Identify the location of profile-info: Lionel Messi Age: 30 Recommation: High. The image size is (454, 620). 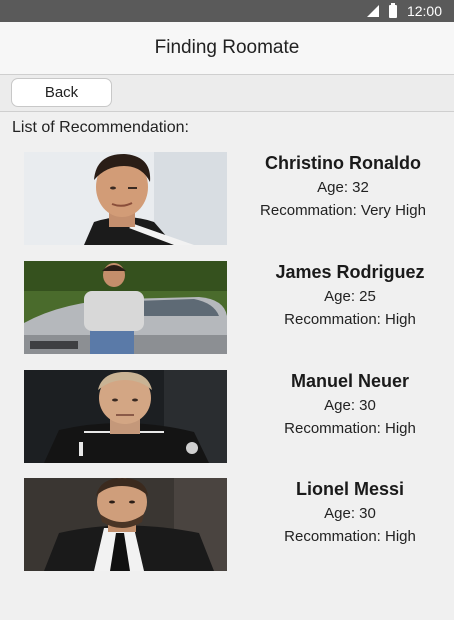
(350, 512).